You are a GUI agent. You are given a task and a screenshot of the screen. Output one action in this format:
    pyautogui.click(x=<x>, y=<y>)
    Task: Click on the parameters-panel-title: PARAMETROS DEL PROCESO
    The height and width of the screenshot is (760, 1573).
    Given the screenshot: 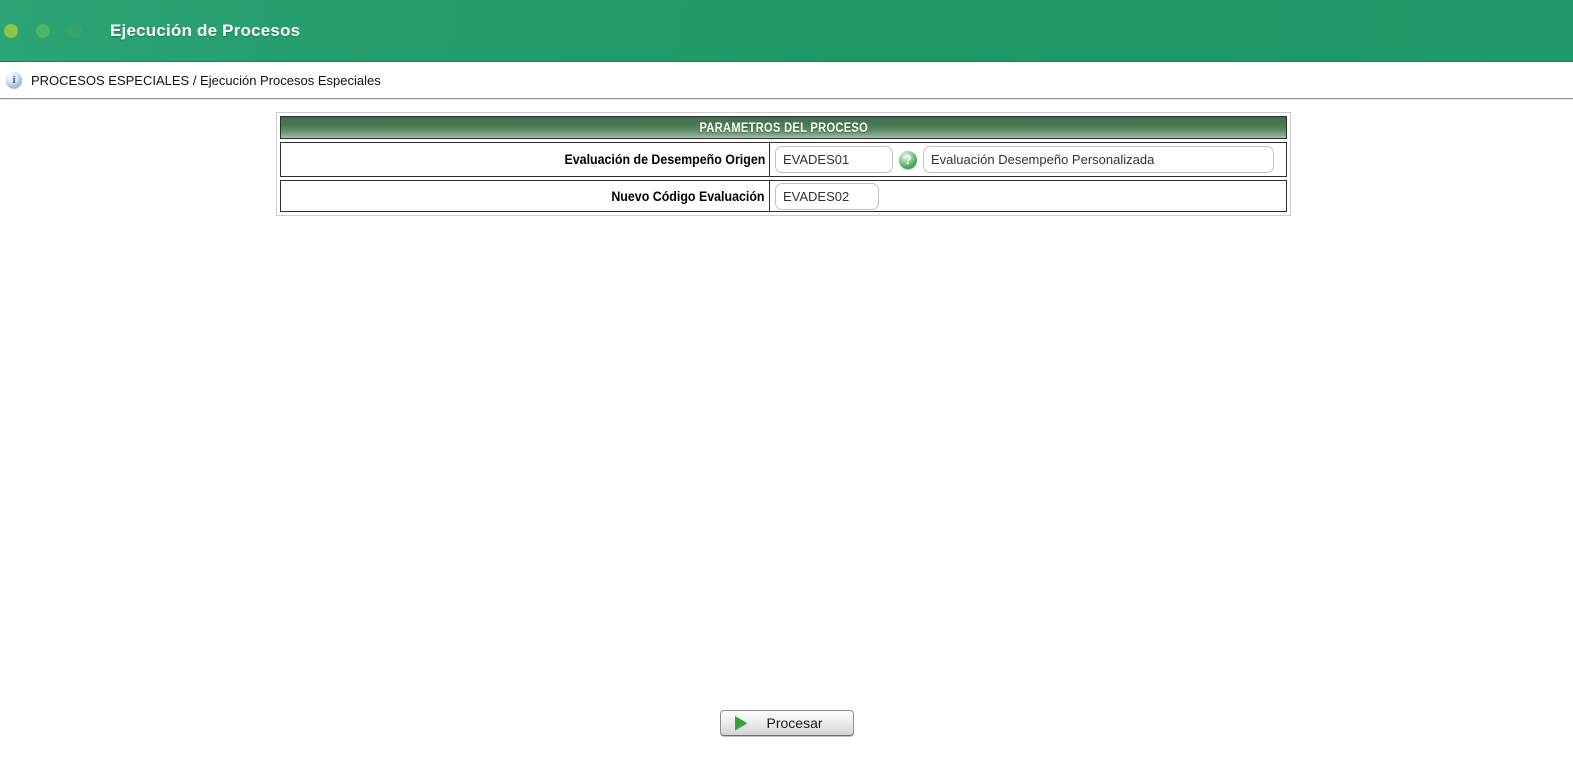 What is the action you would take?
    pyautogui.click(x=783, y=127)
    